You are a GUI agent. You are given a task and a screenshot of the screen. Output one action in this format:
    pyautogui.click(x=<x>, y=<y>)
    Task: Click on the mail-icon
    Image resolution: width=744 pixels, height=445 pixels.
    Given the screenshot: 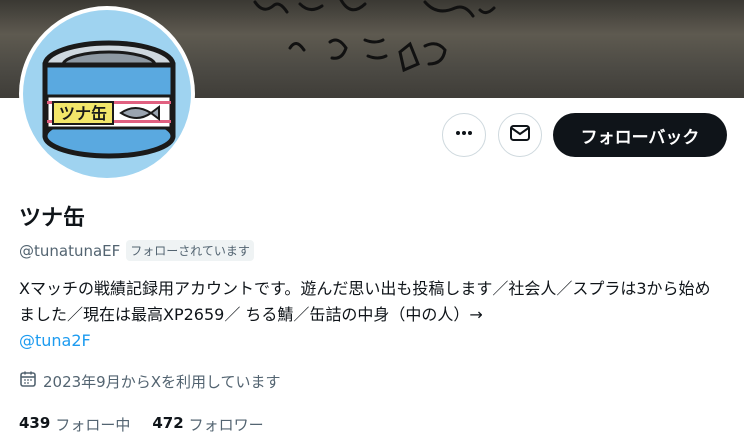 What is the action you would take?
    pyautogui.click(x=520, y=135)
    